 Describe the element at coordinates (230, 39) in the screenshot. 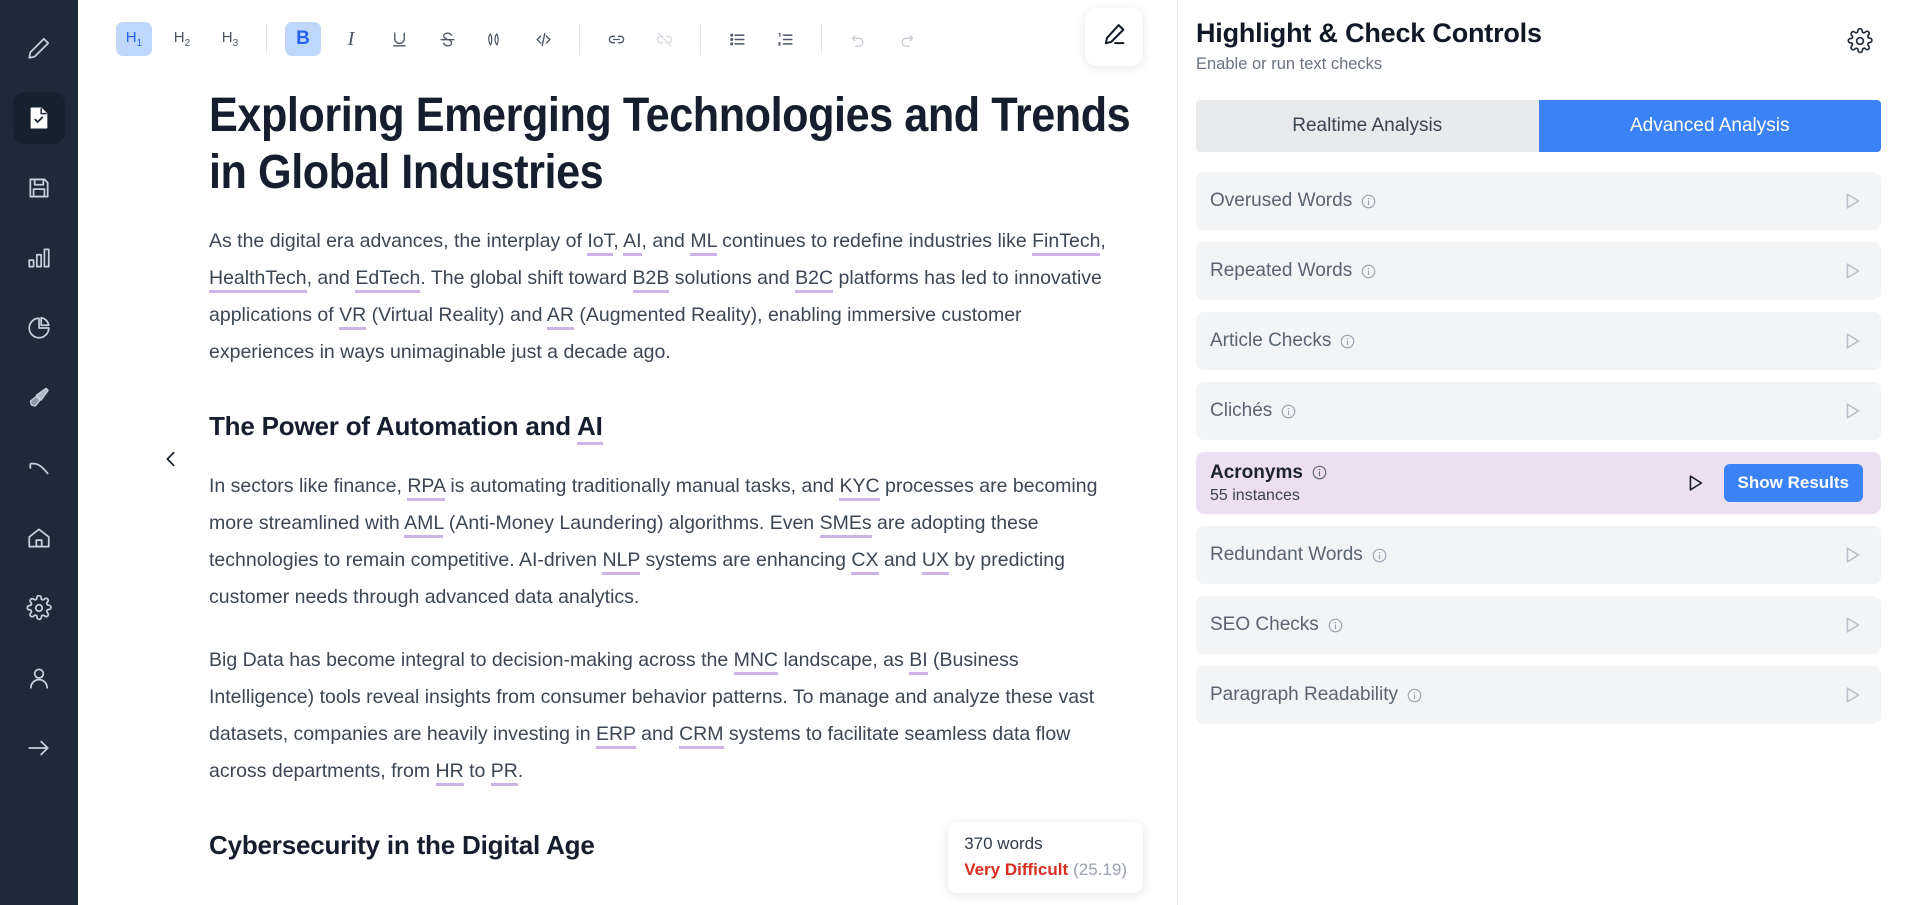

I see `heading-3-button: H3` at that location.